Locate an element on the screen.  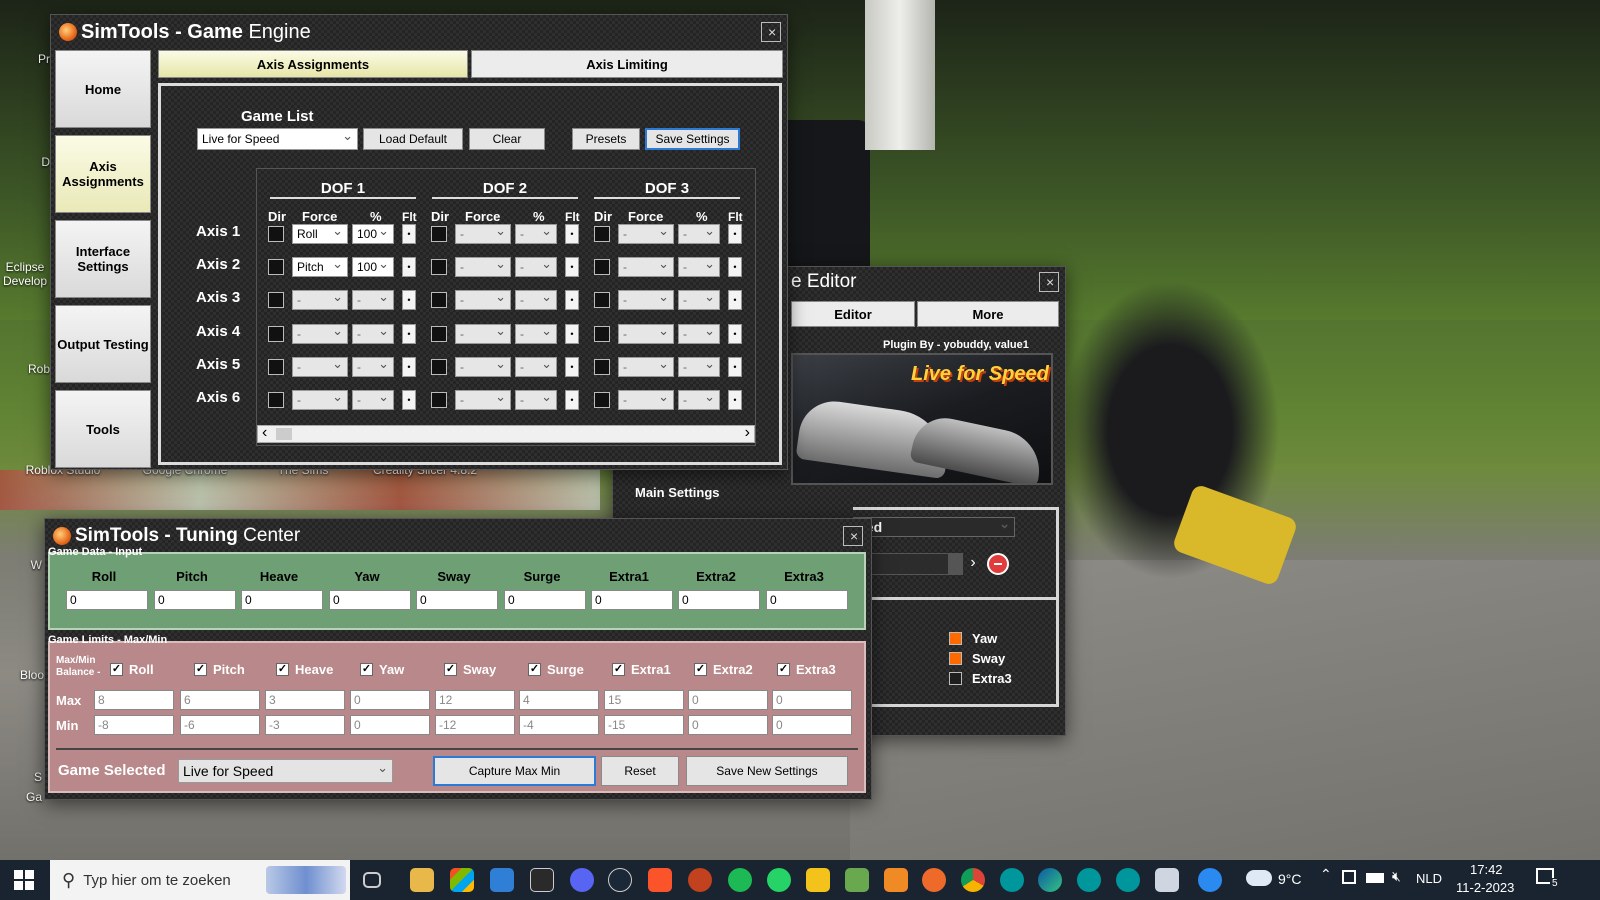
editor-game-select: eed is located at coordinates (934, 526).